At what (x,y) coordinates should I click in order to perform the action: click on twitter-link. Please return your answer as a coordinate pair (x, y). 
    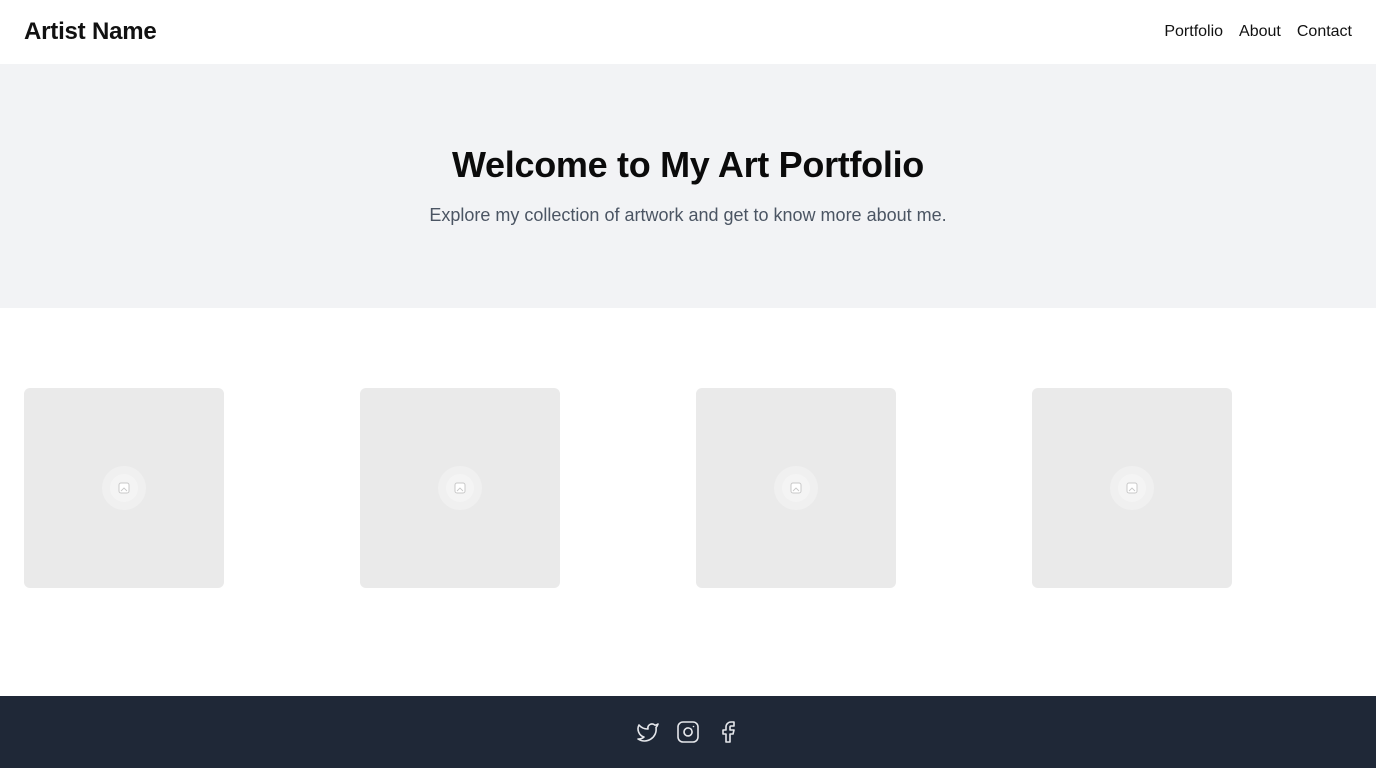
    Looking at the image, I should click on (648, 732).